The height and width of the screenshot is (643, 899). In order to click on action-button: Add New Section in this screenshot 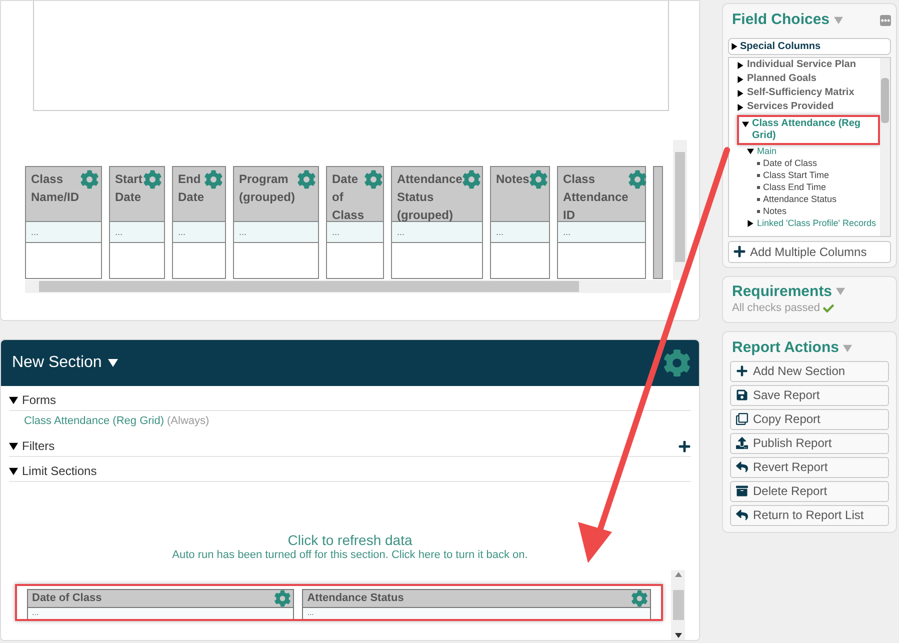, I will do `click(809, 371)`.